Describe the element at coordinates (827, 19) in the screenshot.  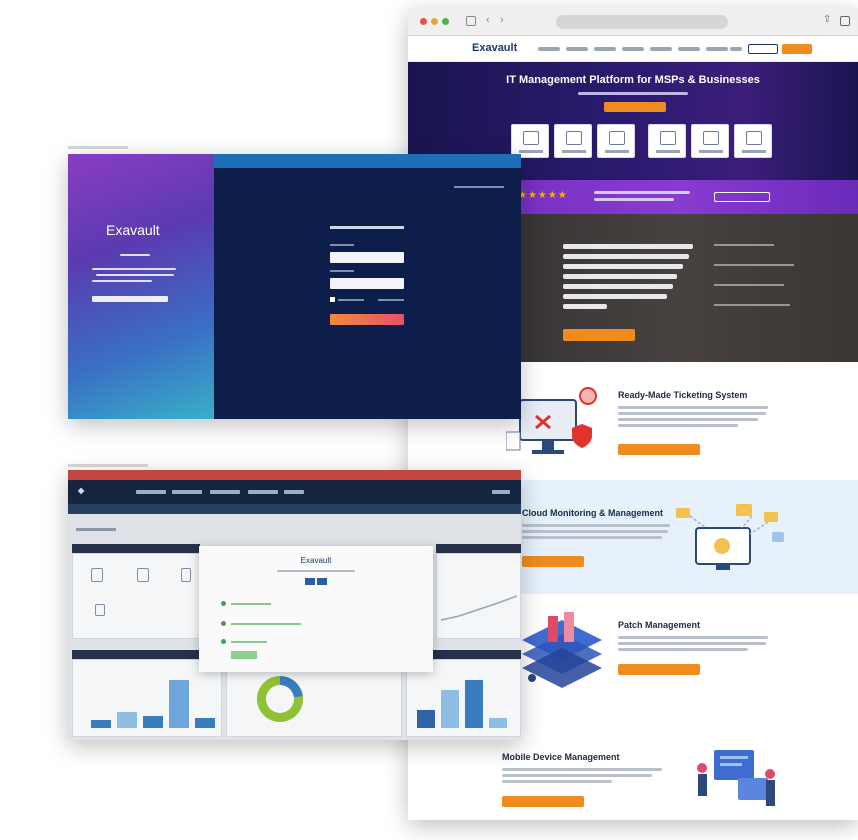
I see `share-icon: ⇧` at that location.